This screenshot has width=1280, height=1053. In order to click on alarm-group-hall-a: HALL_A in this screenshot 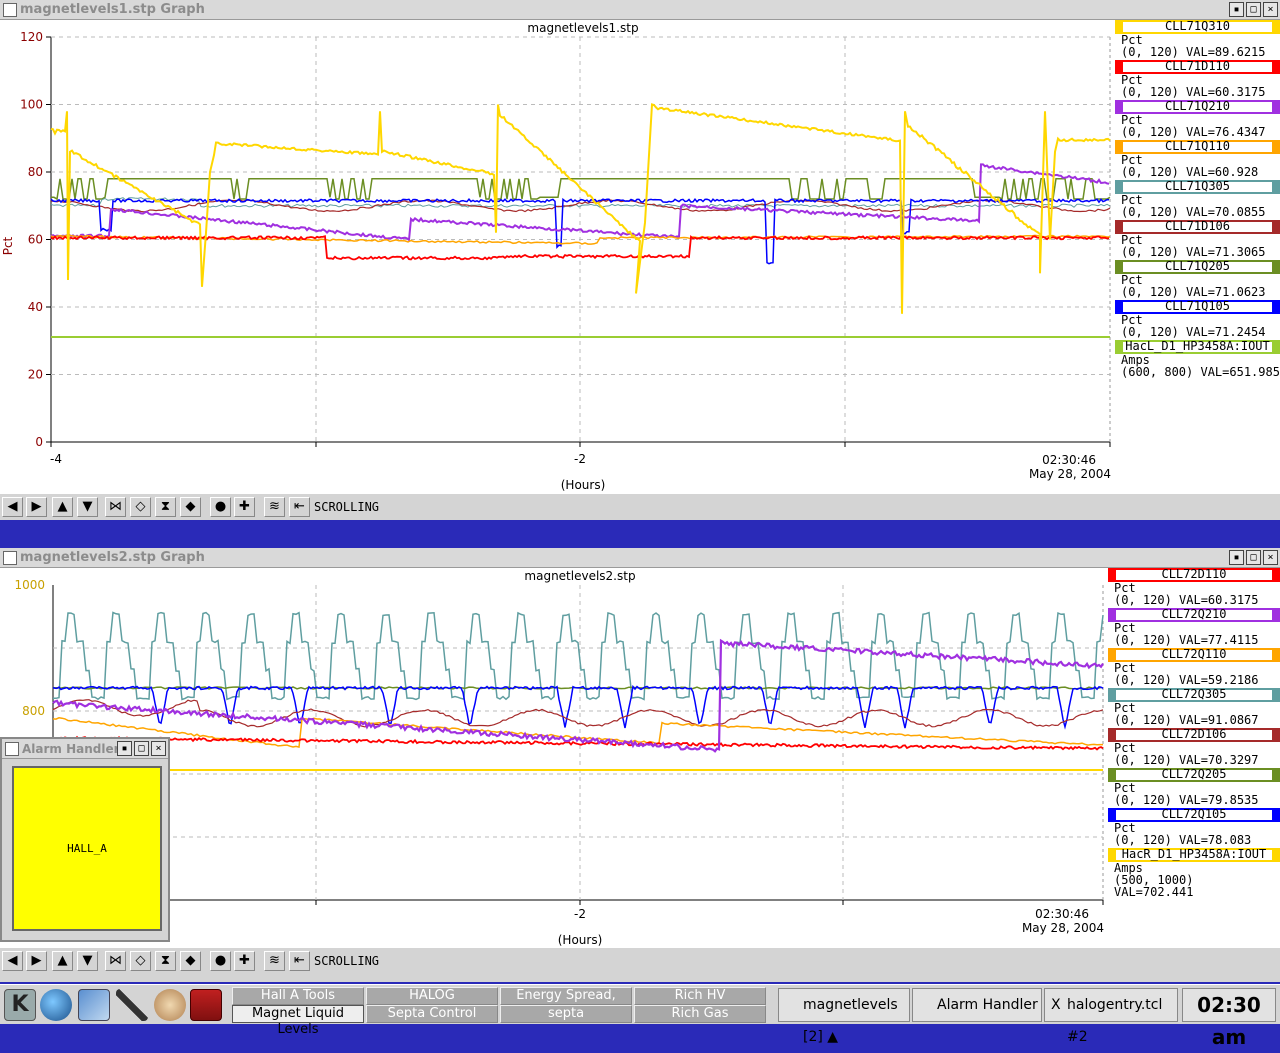, I will do `click(87, 848)`.